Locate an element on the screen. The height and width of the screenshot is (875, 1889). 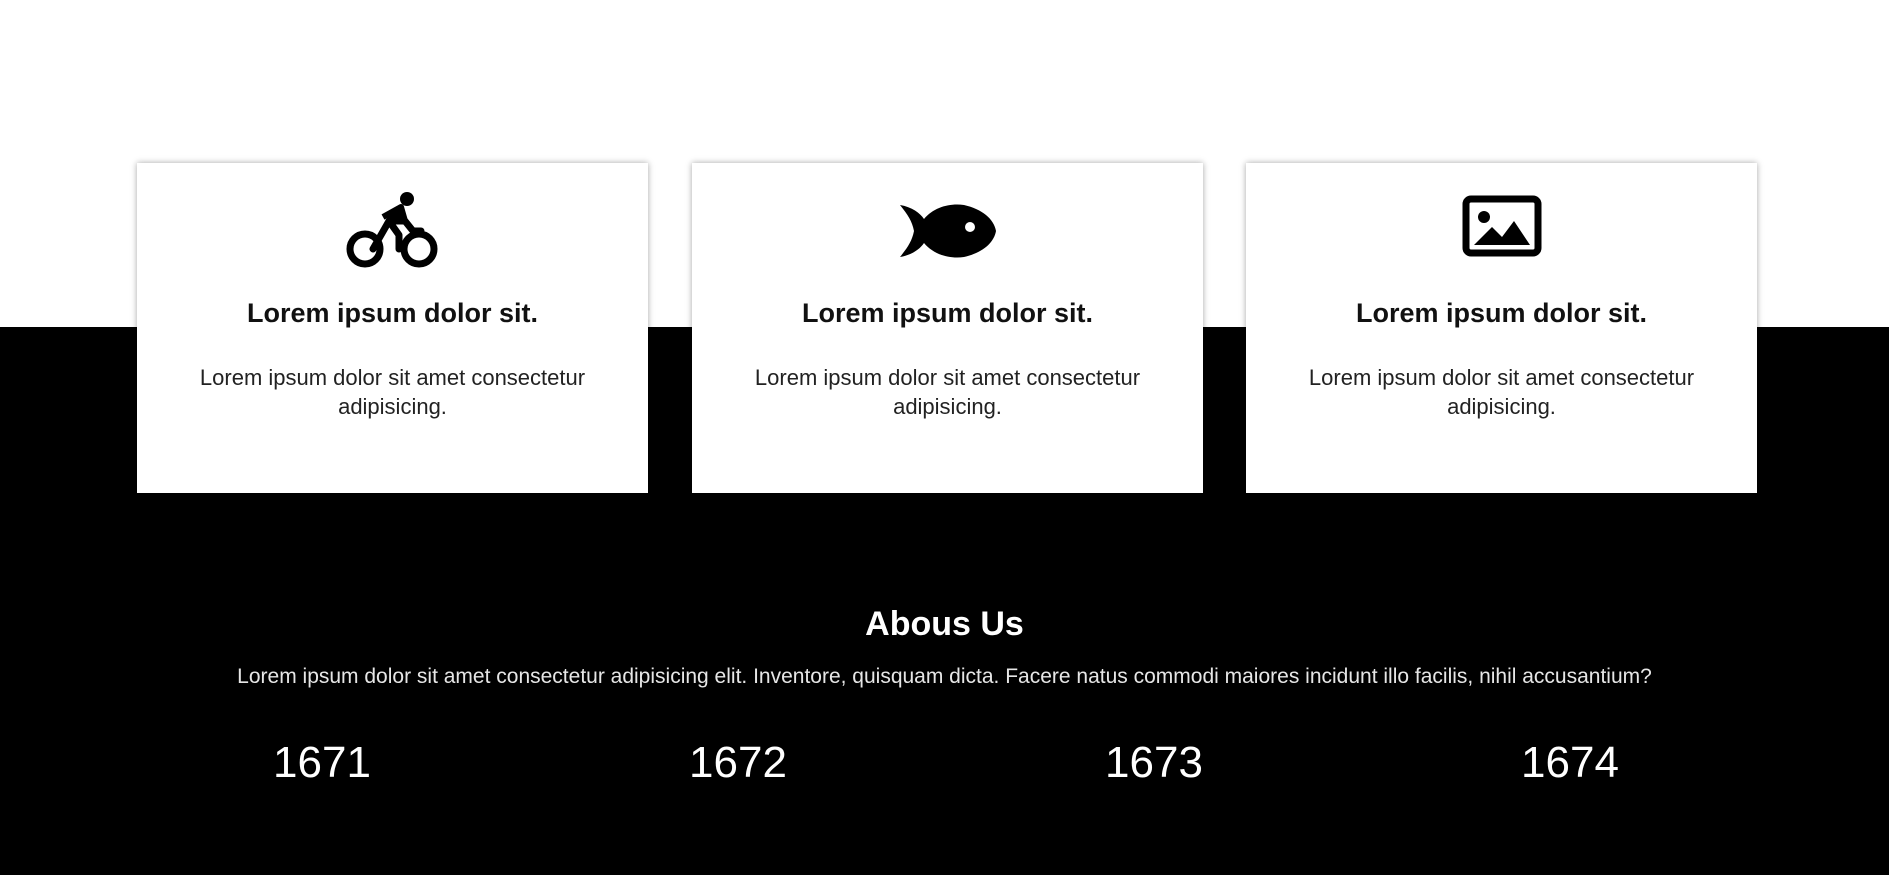
bicycle-icon is located at coordinates (393, 231).